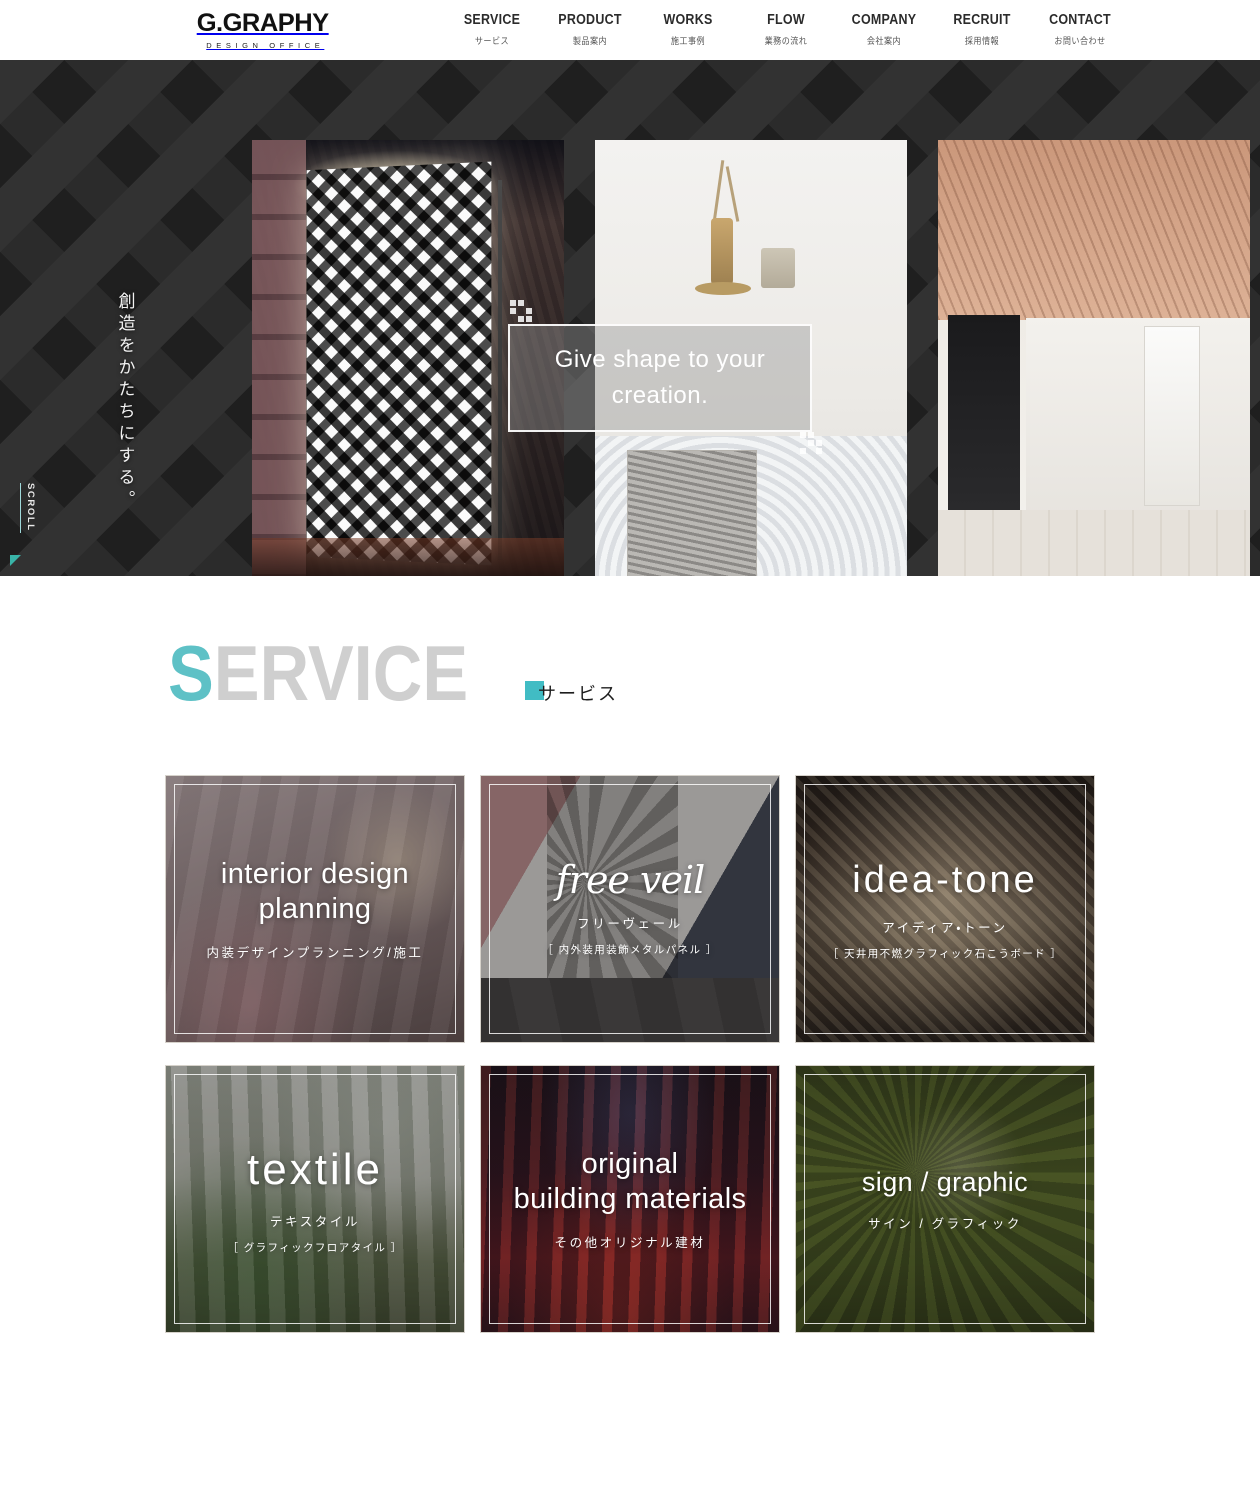 This screenshot has width=1260, height=1500. I want to click on card-caption: original building materials その他オリジナル建材, so click(630, 1199).